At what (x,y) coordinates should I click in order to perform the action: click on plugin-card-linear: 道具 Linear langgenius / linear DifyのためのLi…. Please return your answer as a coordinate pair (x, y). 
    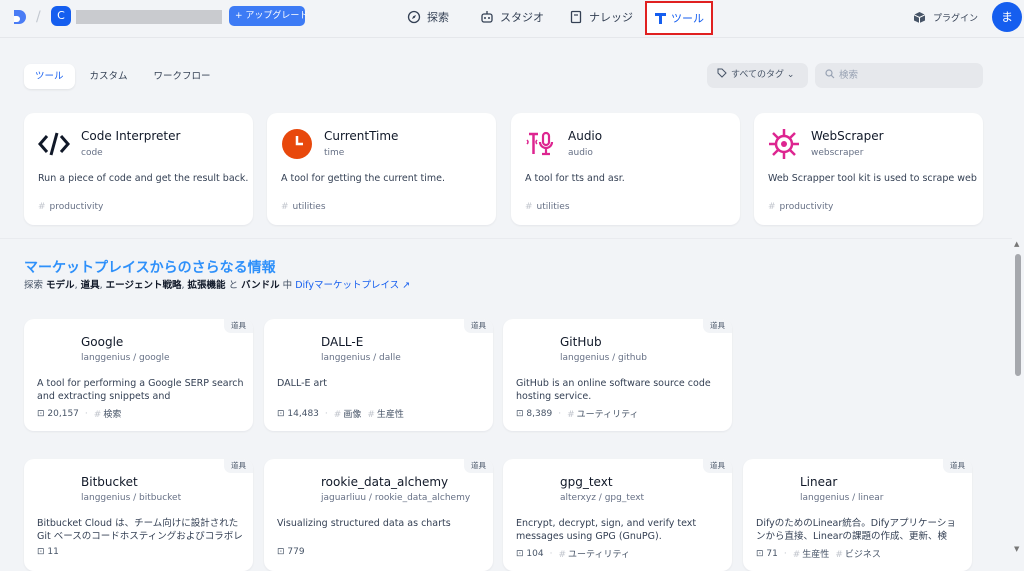
    Looking at the image, I should click on (857, 515).